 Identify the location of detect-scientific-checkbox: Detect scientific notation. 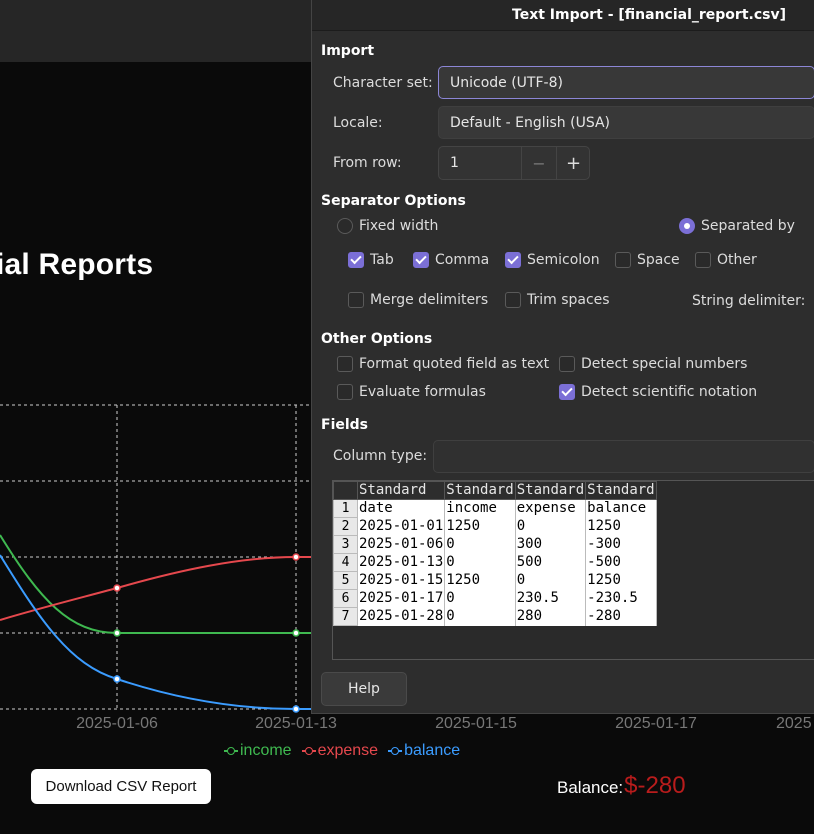
(658, 392).